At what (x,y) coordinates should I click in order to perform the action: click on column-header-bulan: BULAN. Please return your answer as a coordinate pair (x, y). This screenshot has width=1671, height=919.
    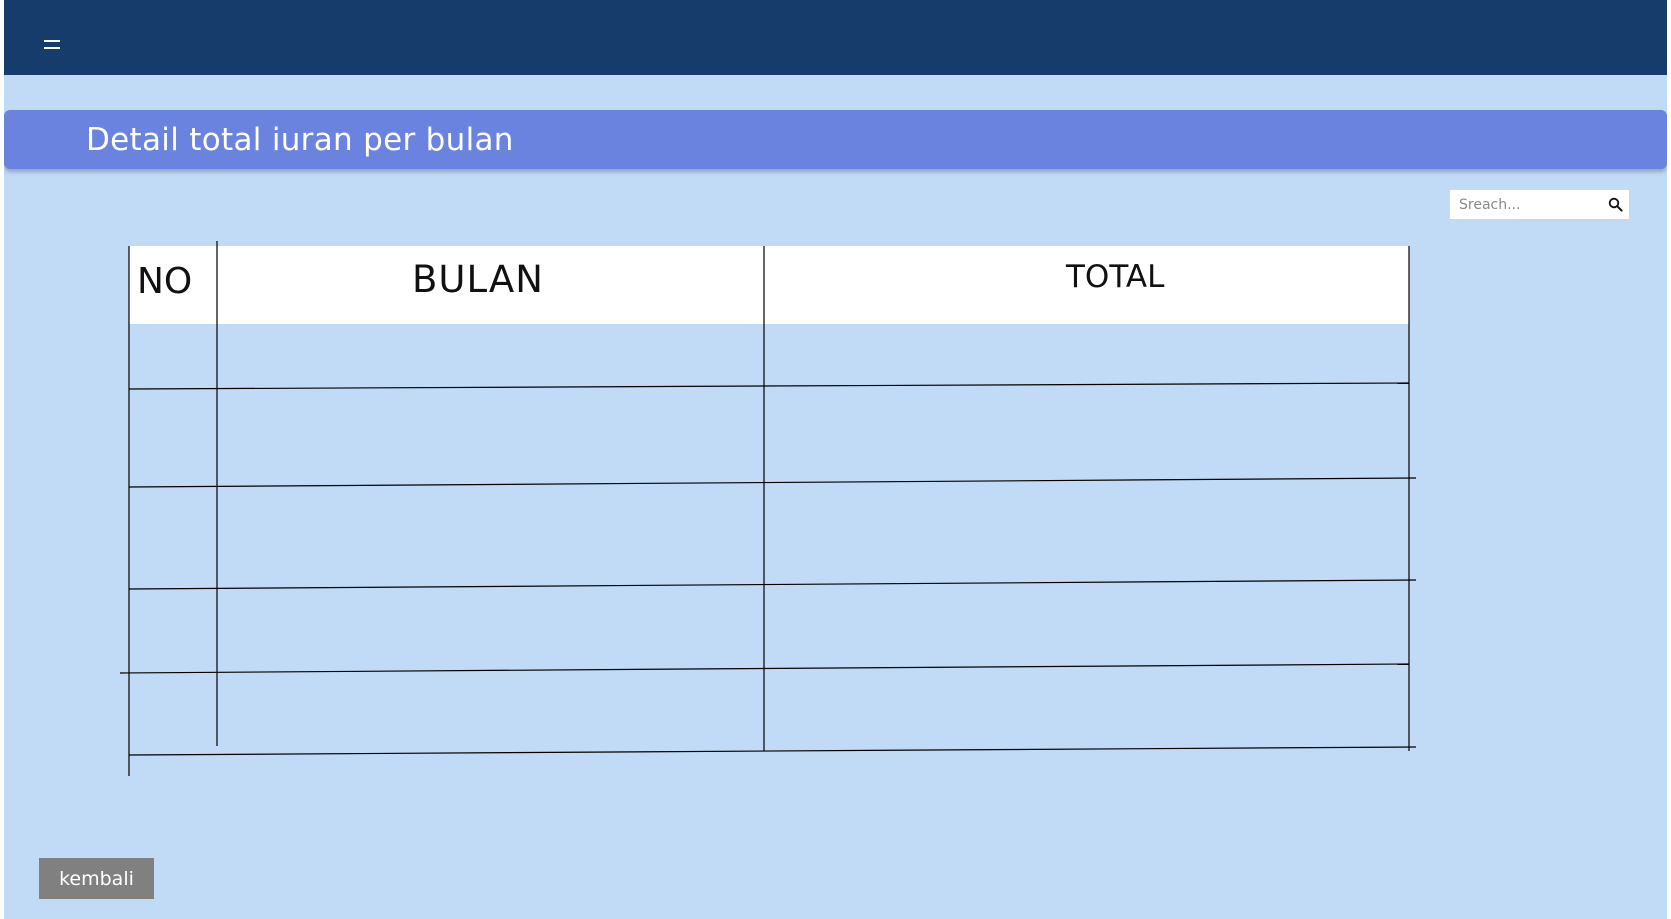
    Looking at the image, I should click on (478, 279).